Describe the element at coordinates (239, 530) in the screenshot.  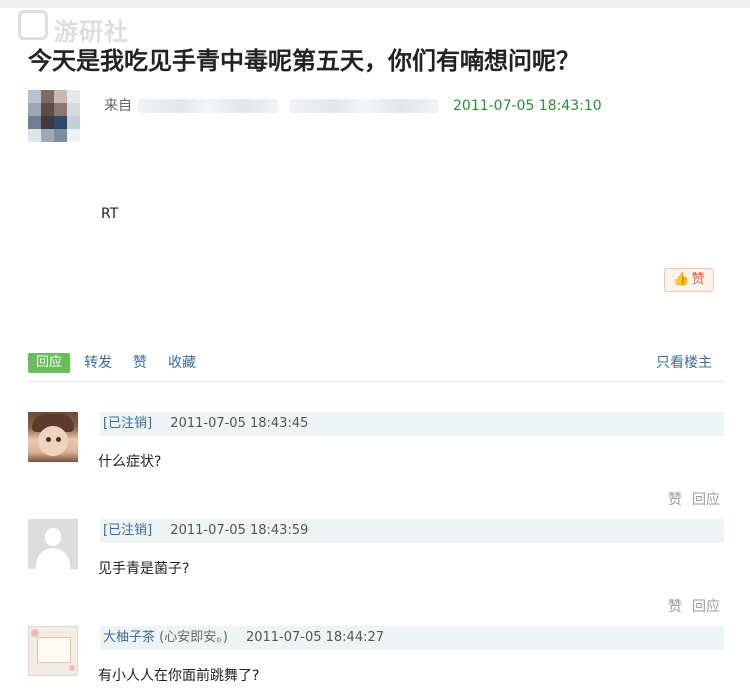
I see `comment-time: 2011-07-05 18:43:59` at that location.